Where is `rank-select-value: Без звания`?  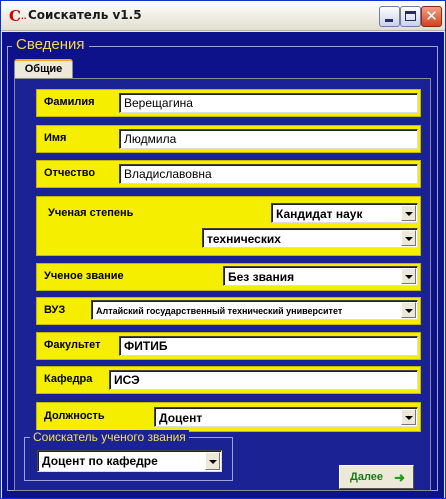 rank-select-value: Без звания is located at coordinates (261, 277).